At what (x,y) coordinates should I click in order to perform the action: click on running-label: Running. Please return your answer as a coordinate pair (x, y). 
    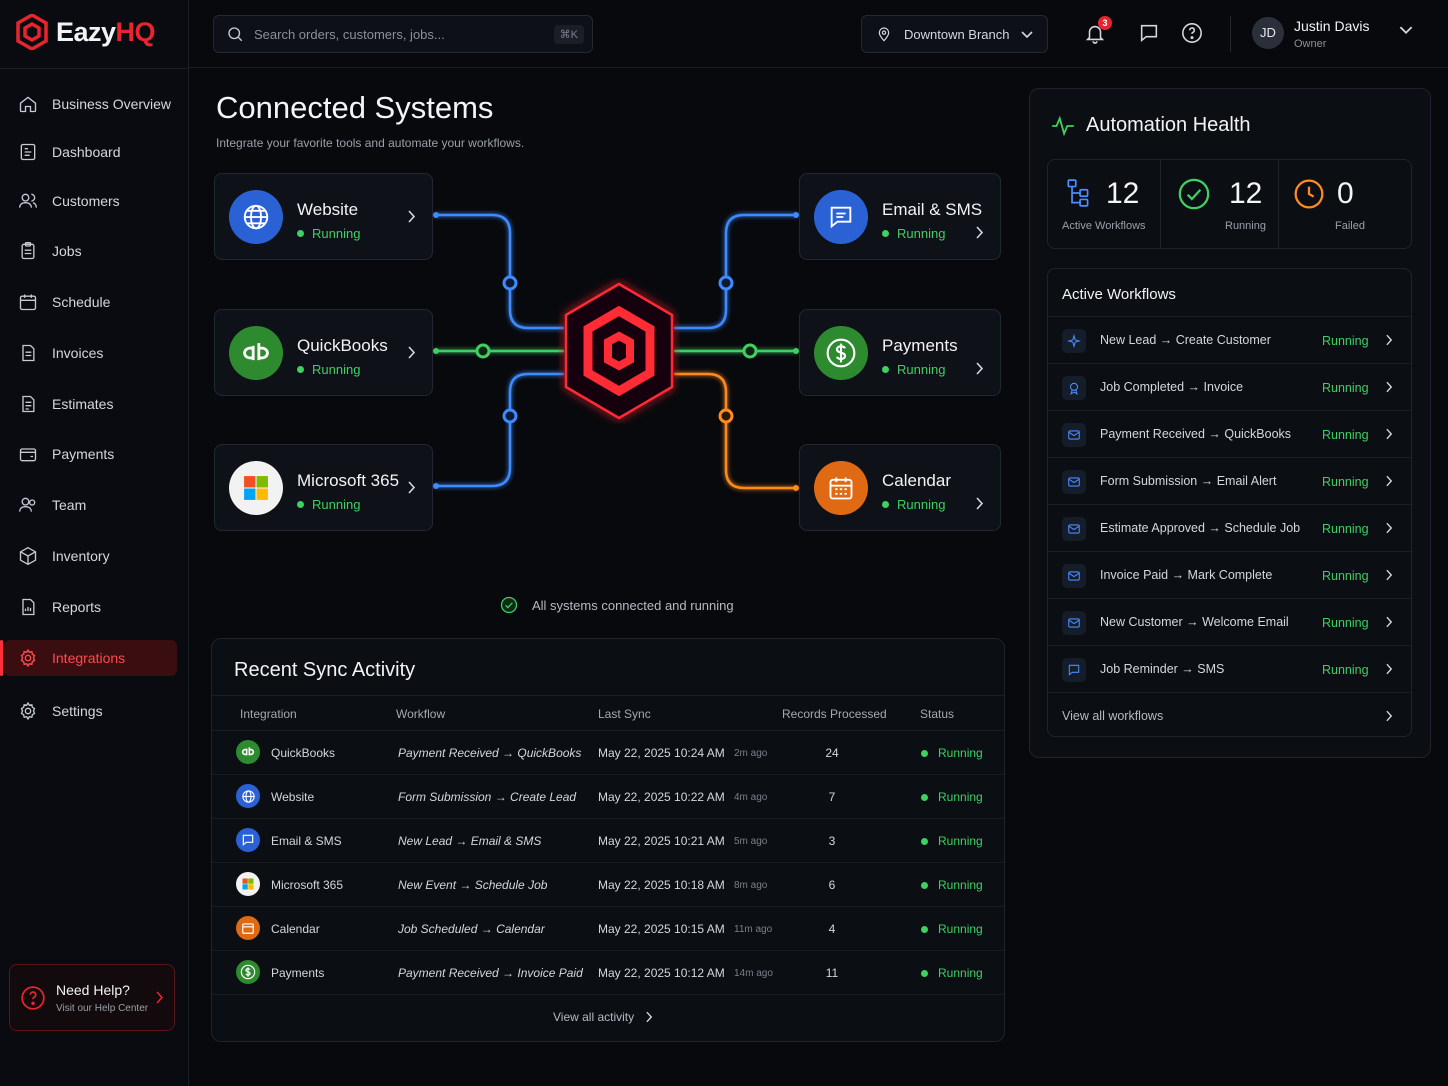
    Looking at the image, I should click on (1245, 226).